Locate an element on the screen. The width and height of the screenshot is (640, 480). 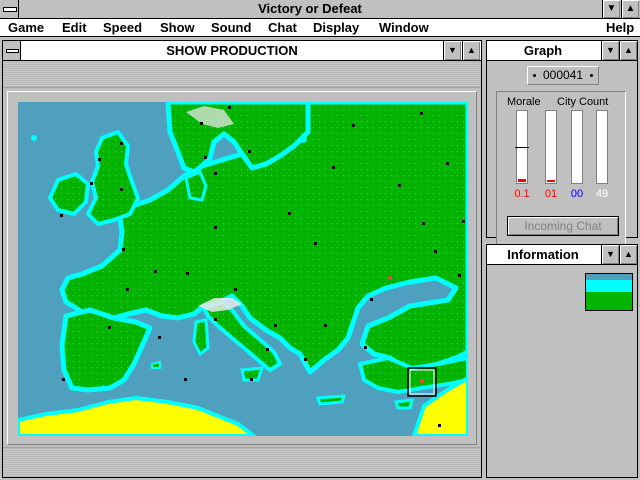
morale-label: Morale is located at coordinates (524, 102).